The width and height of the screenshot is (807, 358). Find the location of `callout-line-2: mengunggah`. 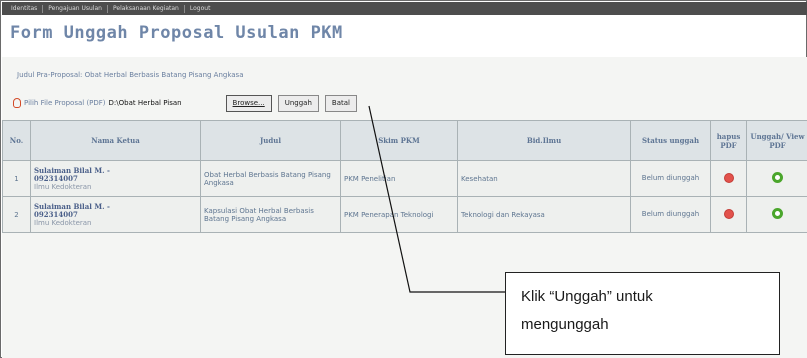

callout-line-2: mengunggah is located at coordinates (565, 324).